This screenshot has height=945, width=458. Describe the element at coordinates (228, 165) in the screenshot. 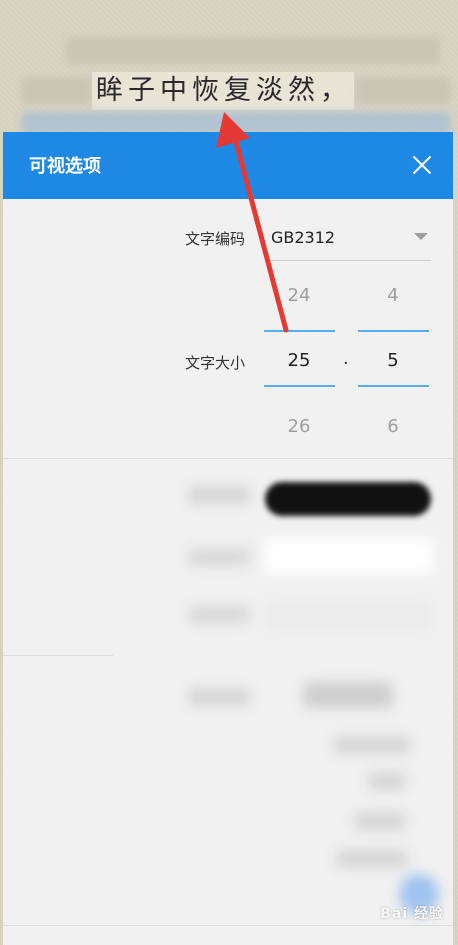

I see `dialog-header: 可视选项` at that location.